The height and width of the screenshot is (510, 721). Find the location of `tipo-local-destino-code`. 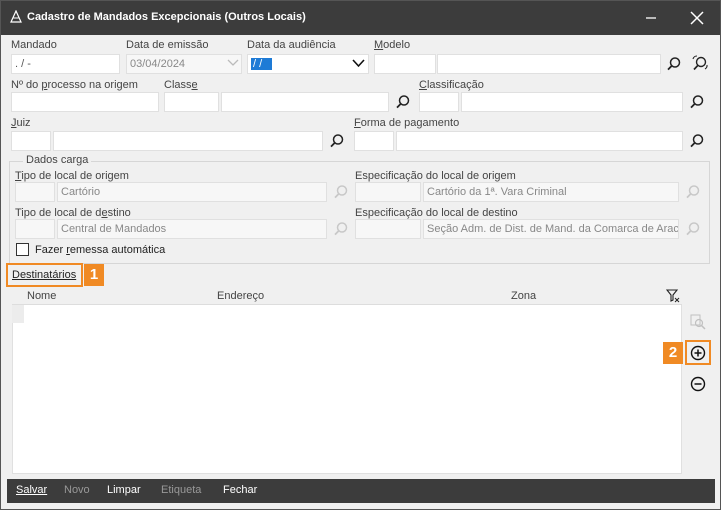

tipo-local-destino-code is located at coordinates (35, 229).